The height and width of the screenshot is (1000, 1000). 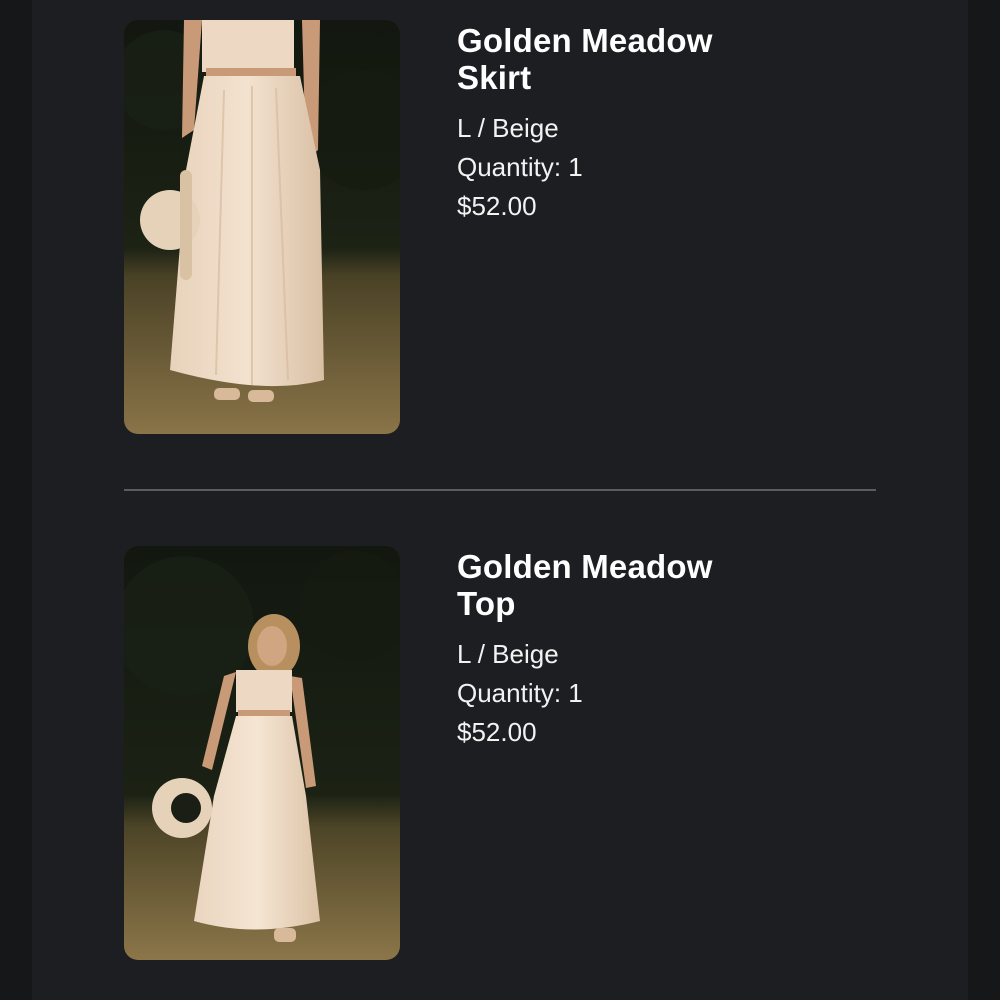 What do you see at coordinates (617, 585) in the screenshot?
I see `product-title: Golden Meadow Top` at bounding box center [617, 585].